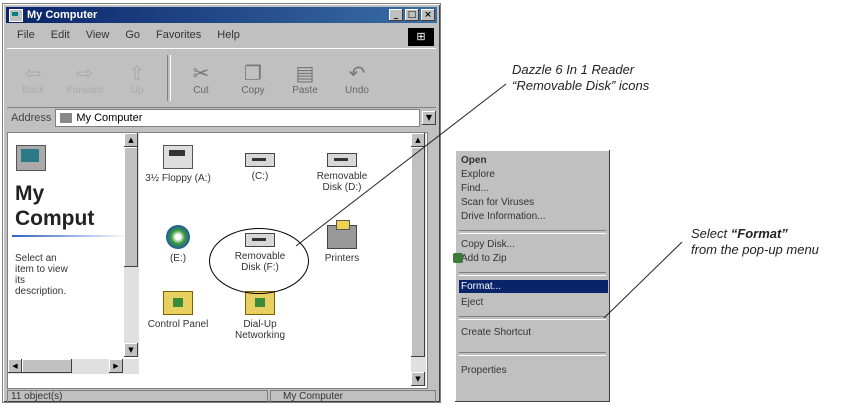 This screenshot has height=405, width=861. I want to click on format-callout-line, so click(643, 280).